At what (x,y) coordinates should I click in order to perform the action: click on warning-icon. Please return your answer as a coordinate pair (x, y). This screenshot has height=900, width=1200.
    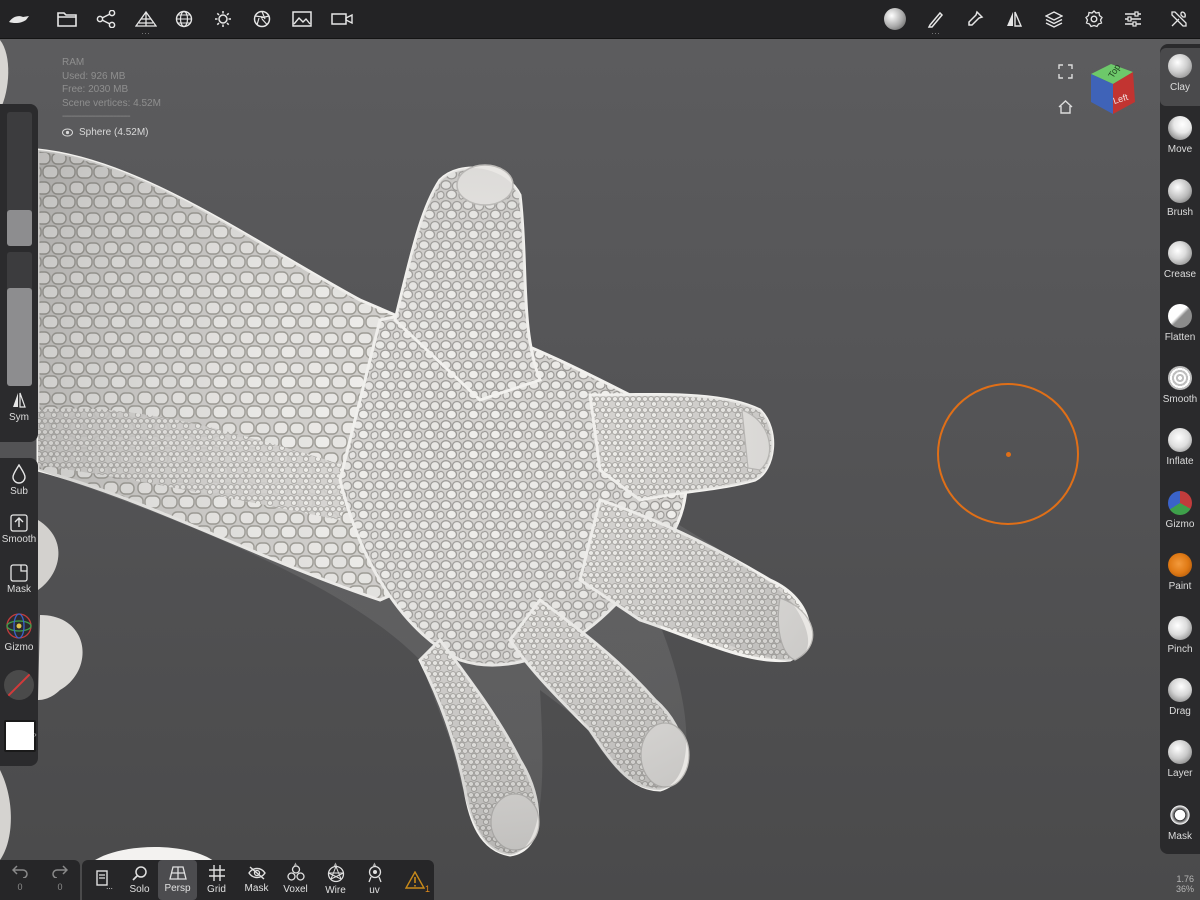
    Looking at the image, I should click on (414, 880).